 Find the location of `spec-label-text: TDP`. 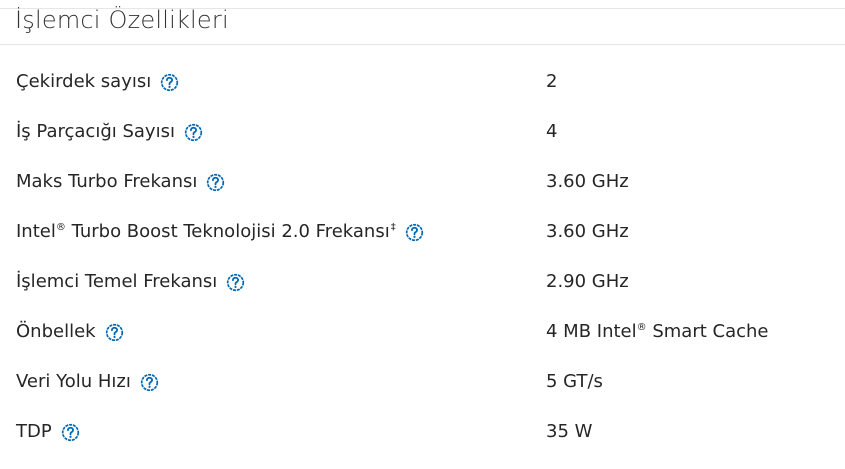

spec-label-text: TDP is located at coordinates (34, 431).